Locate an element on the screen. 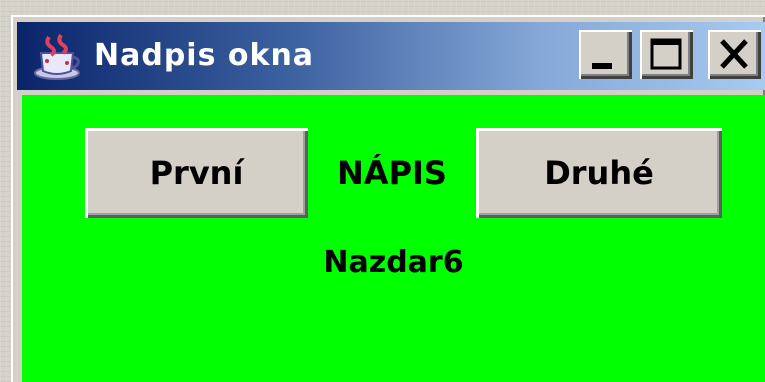 This screenshot has height=382, width=765. close-button is located at coordinates (734, 54).